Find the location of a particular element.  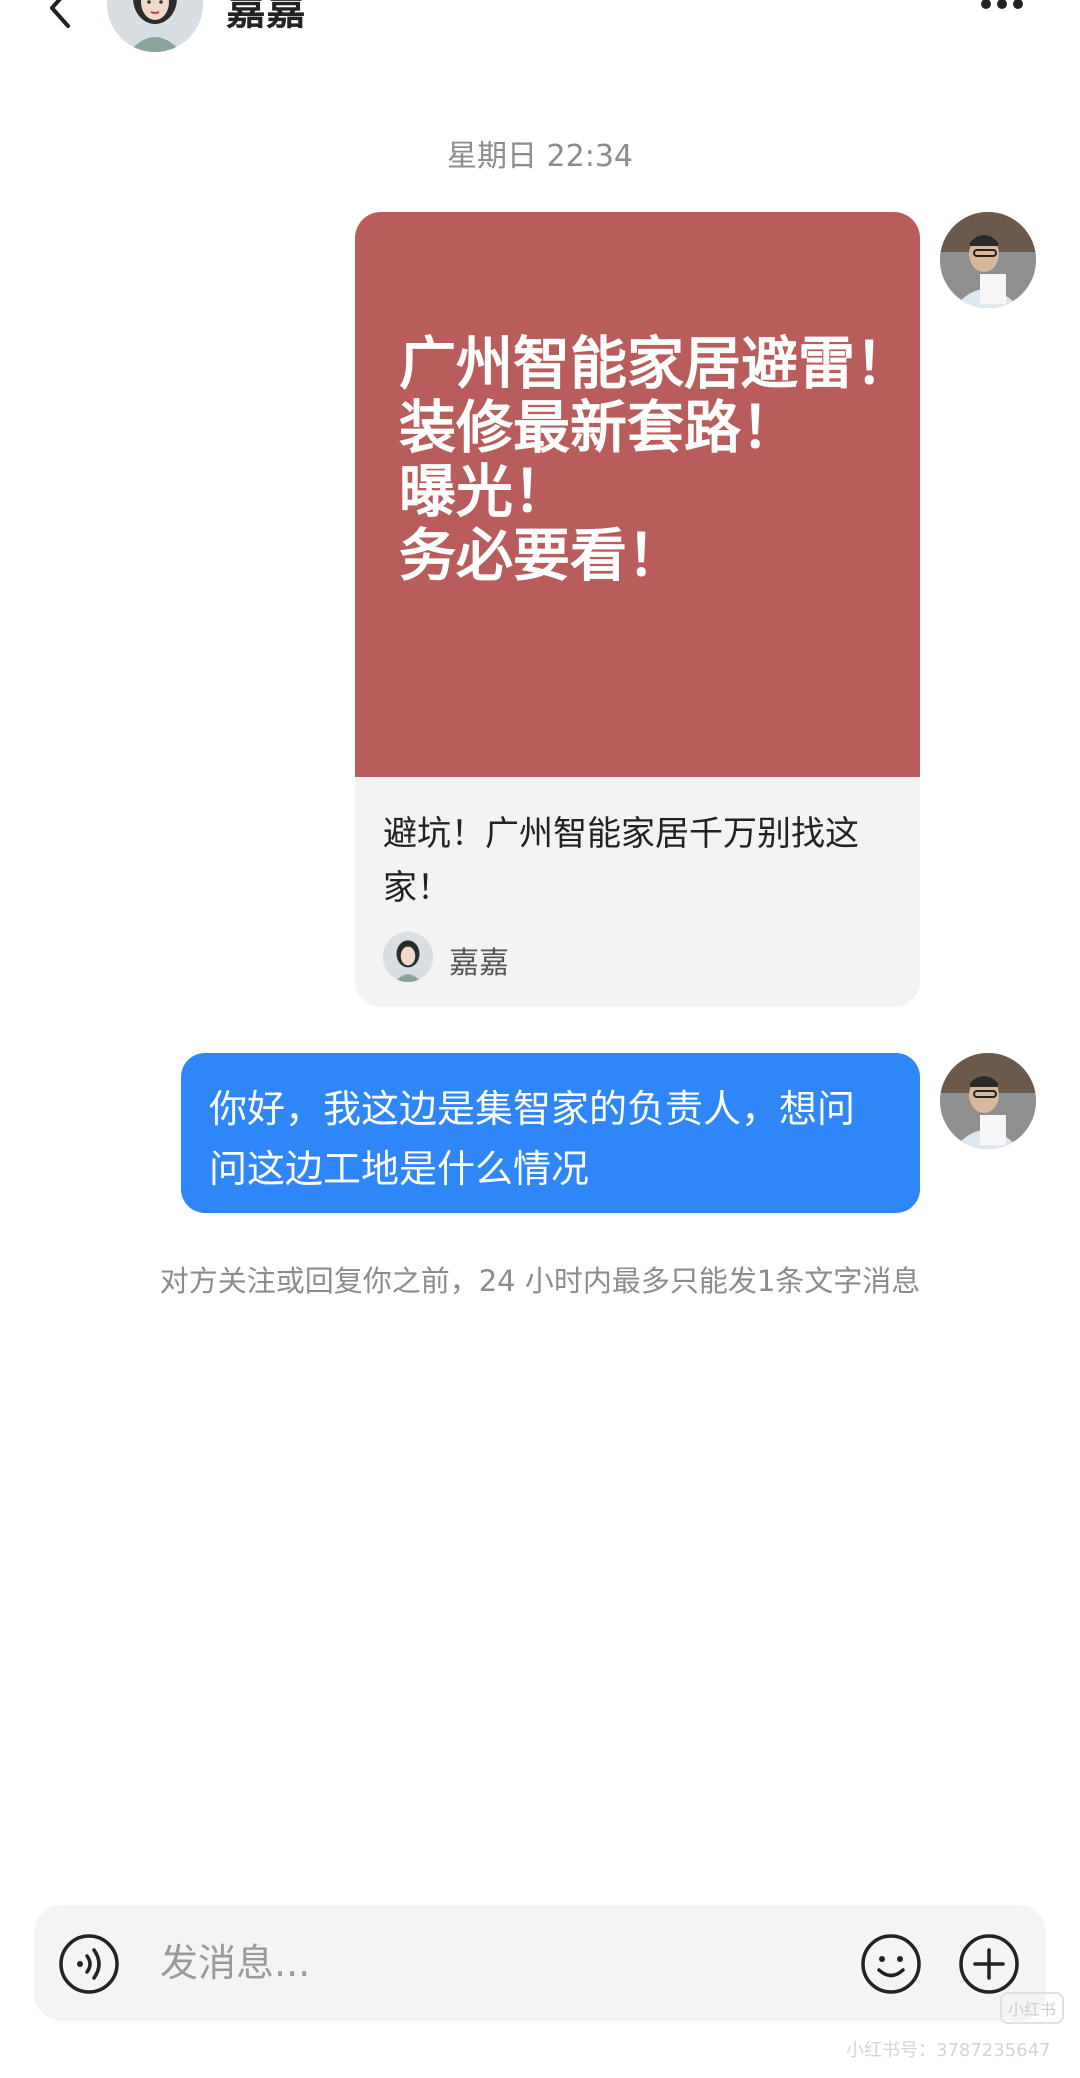

note-title: 避坑！广州智能家居千万别找这家！ is located at coordinates (621, 861).